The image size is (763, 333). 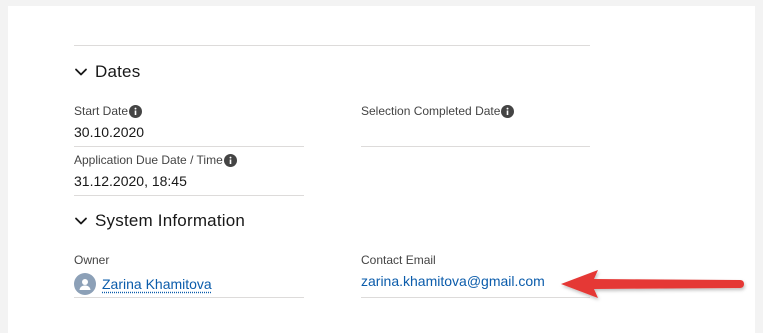 I want to click on start-date-label: Start Date, so click(x=101, y=111).